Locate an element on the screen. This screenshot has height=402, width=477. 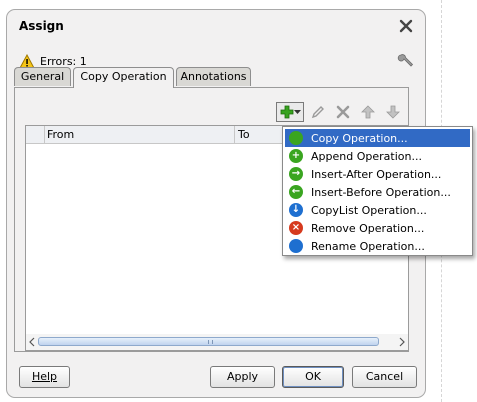
tab-general-label: General is located at coordinates (42, 76).